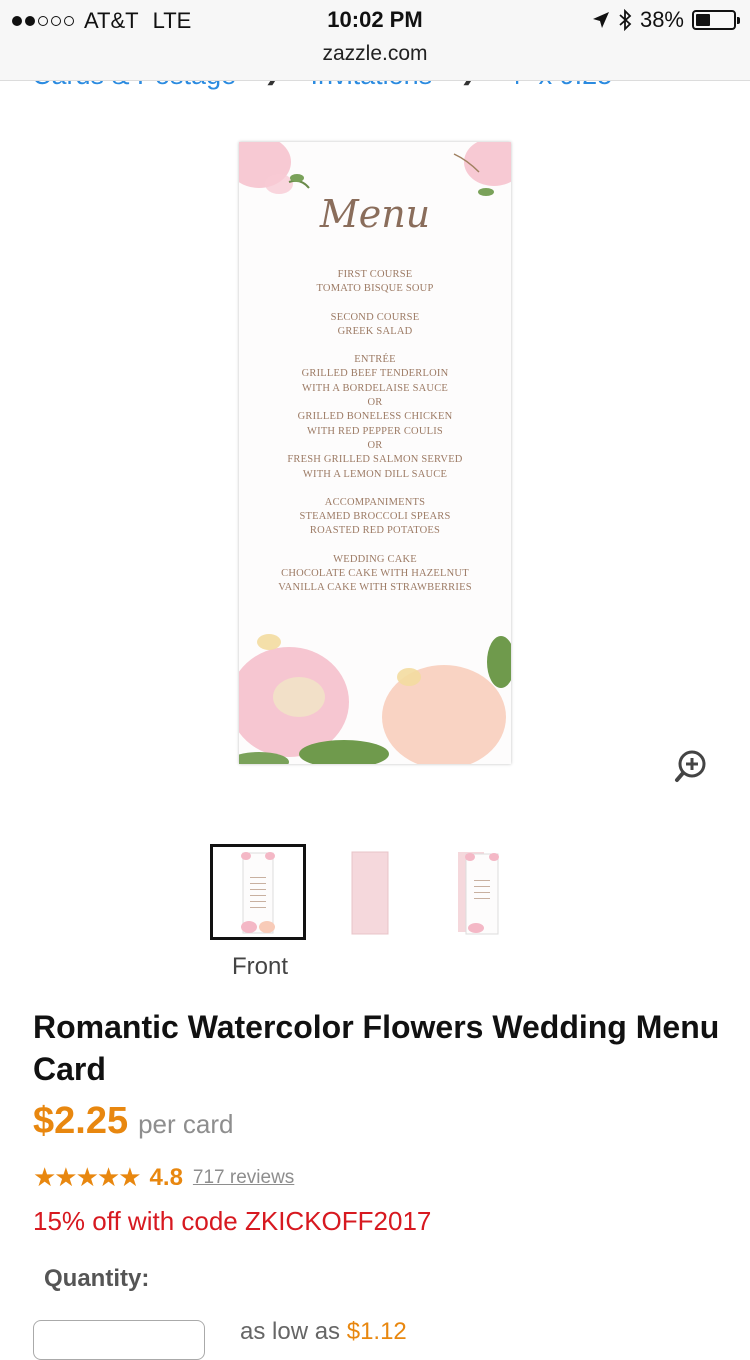 Image resolution: width=750 pixels, height=1360 pixels. I want to click on reviews-link: 717 reviews, so click(243, 1178).